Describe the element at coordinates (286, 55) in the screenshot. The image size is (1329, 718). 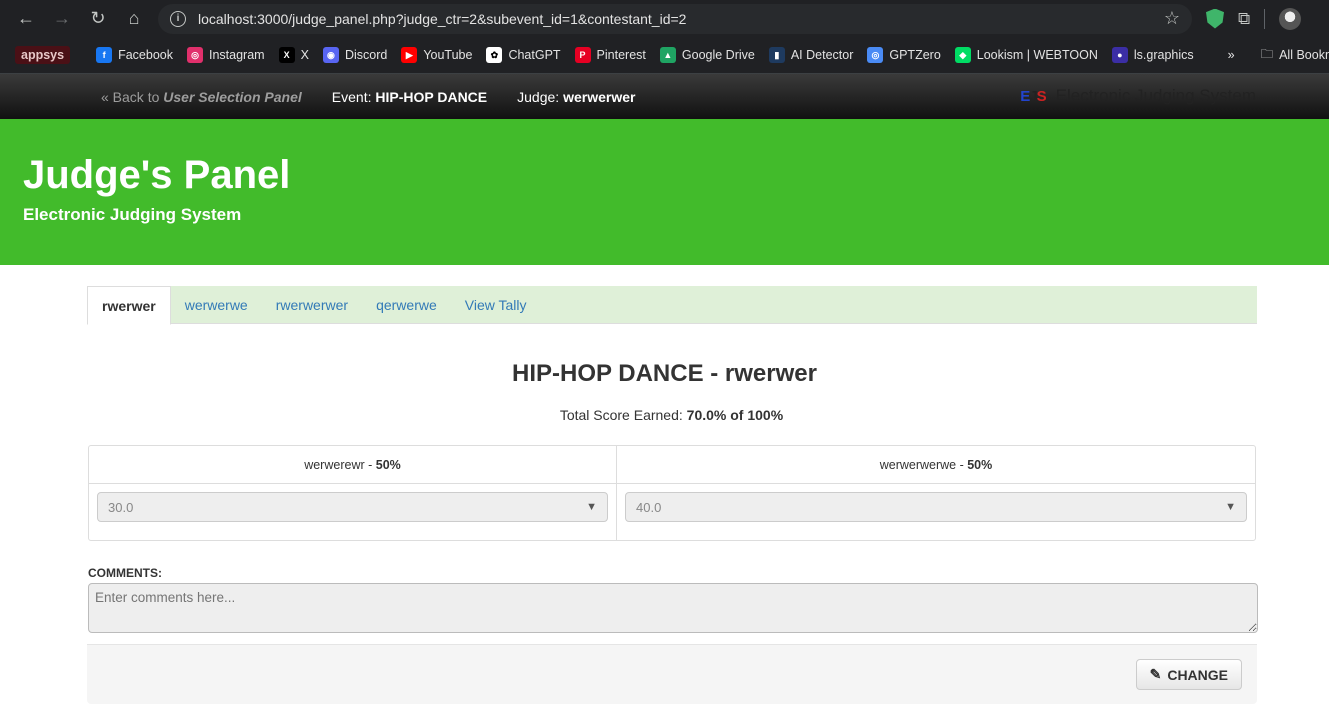
I see `bookmark-favicon-icon: X` at that location.